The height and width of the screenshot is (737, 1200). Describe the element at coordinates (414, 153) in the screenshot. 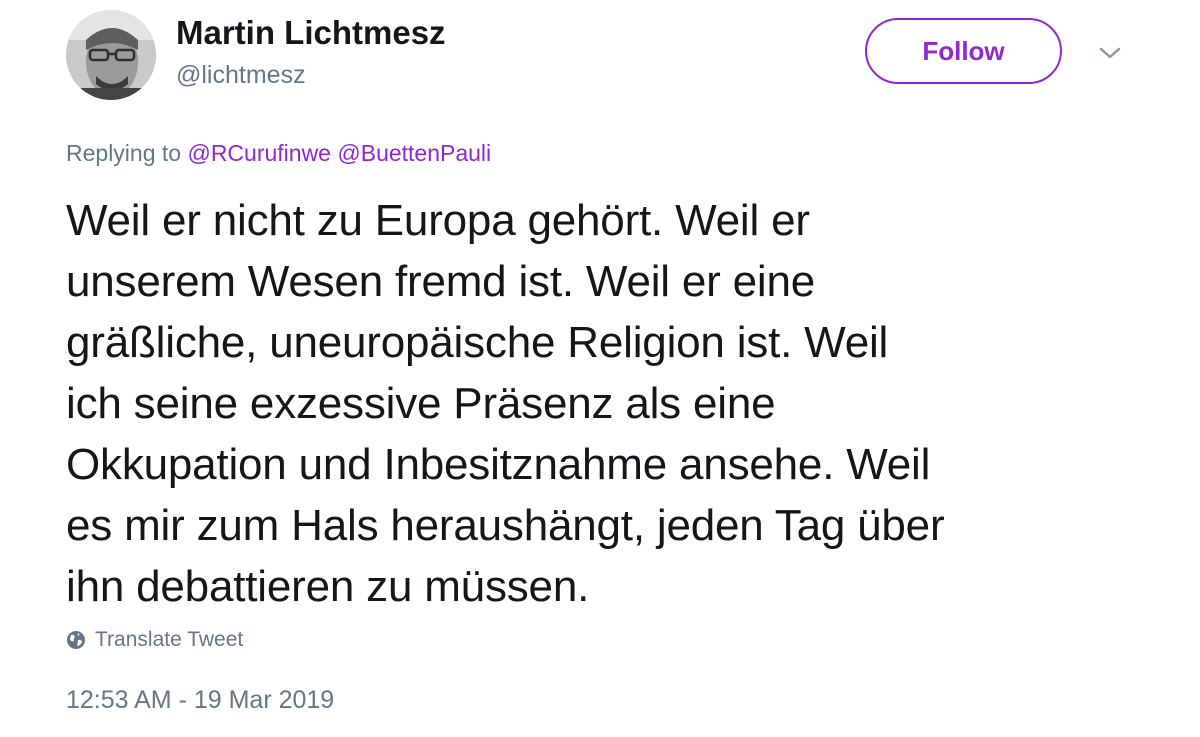

I see `mention-link: @BuettenPauli` at that location.